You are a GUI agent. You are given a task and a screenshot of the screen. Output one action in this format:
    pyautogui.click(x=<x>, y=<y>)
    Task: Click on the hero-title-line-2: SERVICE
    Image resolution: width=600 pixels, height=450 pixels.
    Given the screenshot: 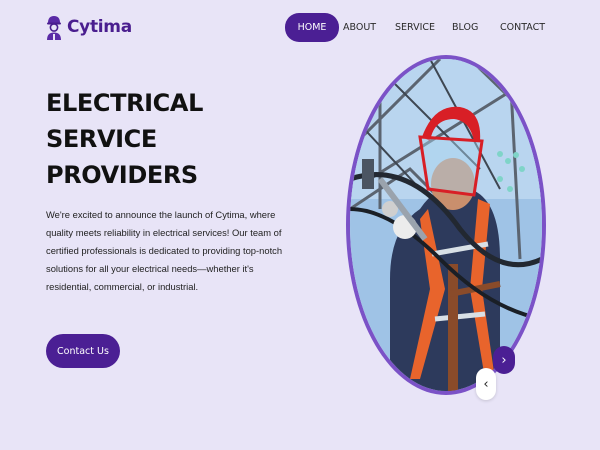 What is the action you would take?
    pyautogui.click(x=101, y=139)
    